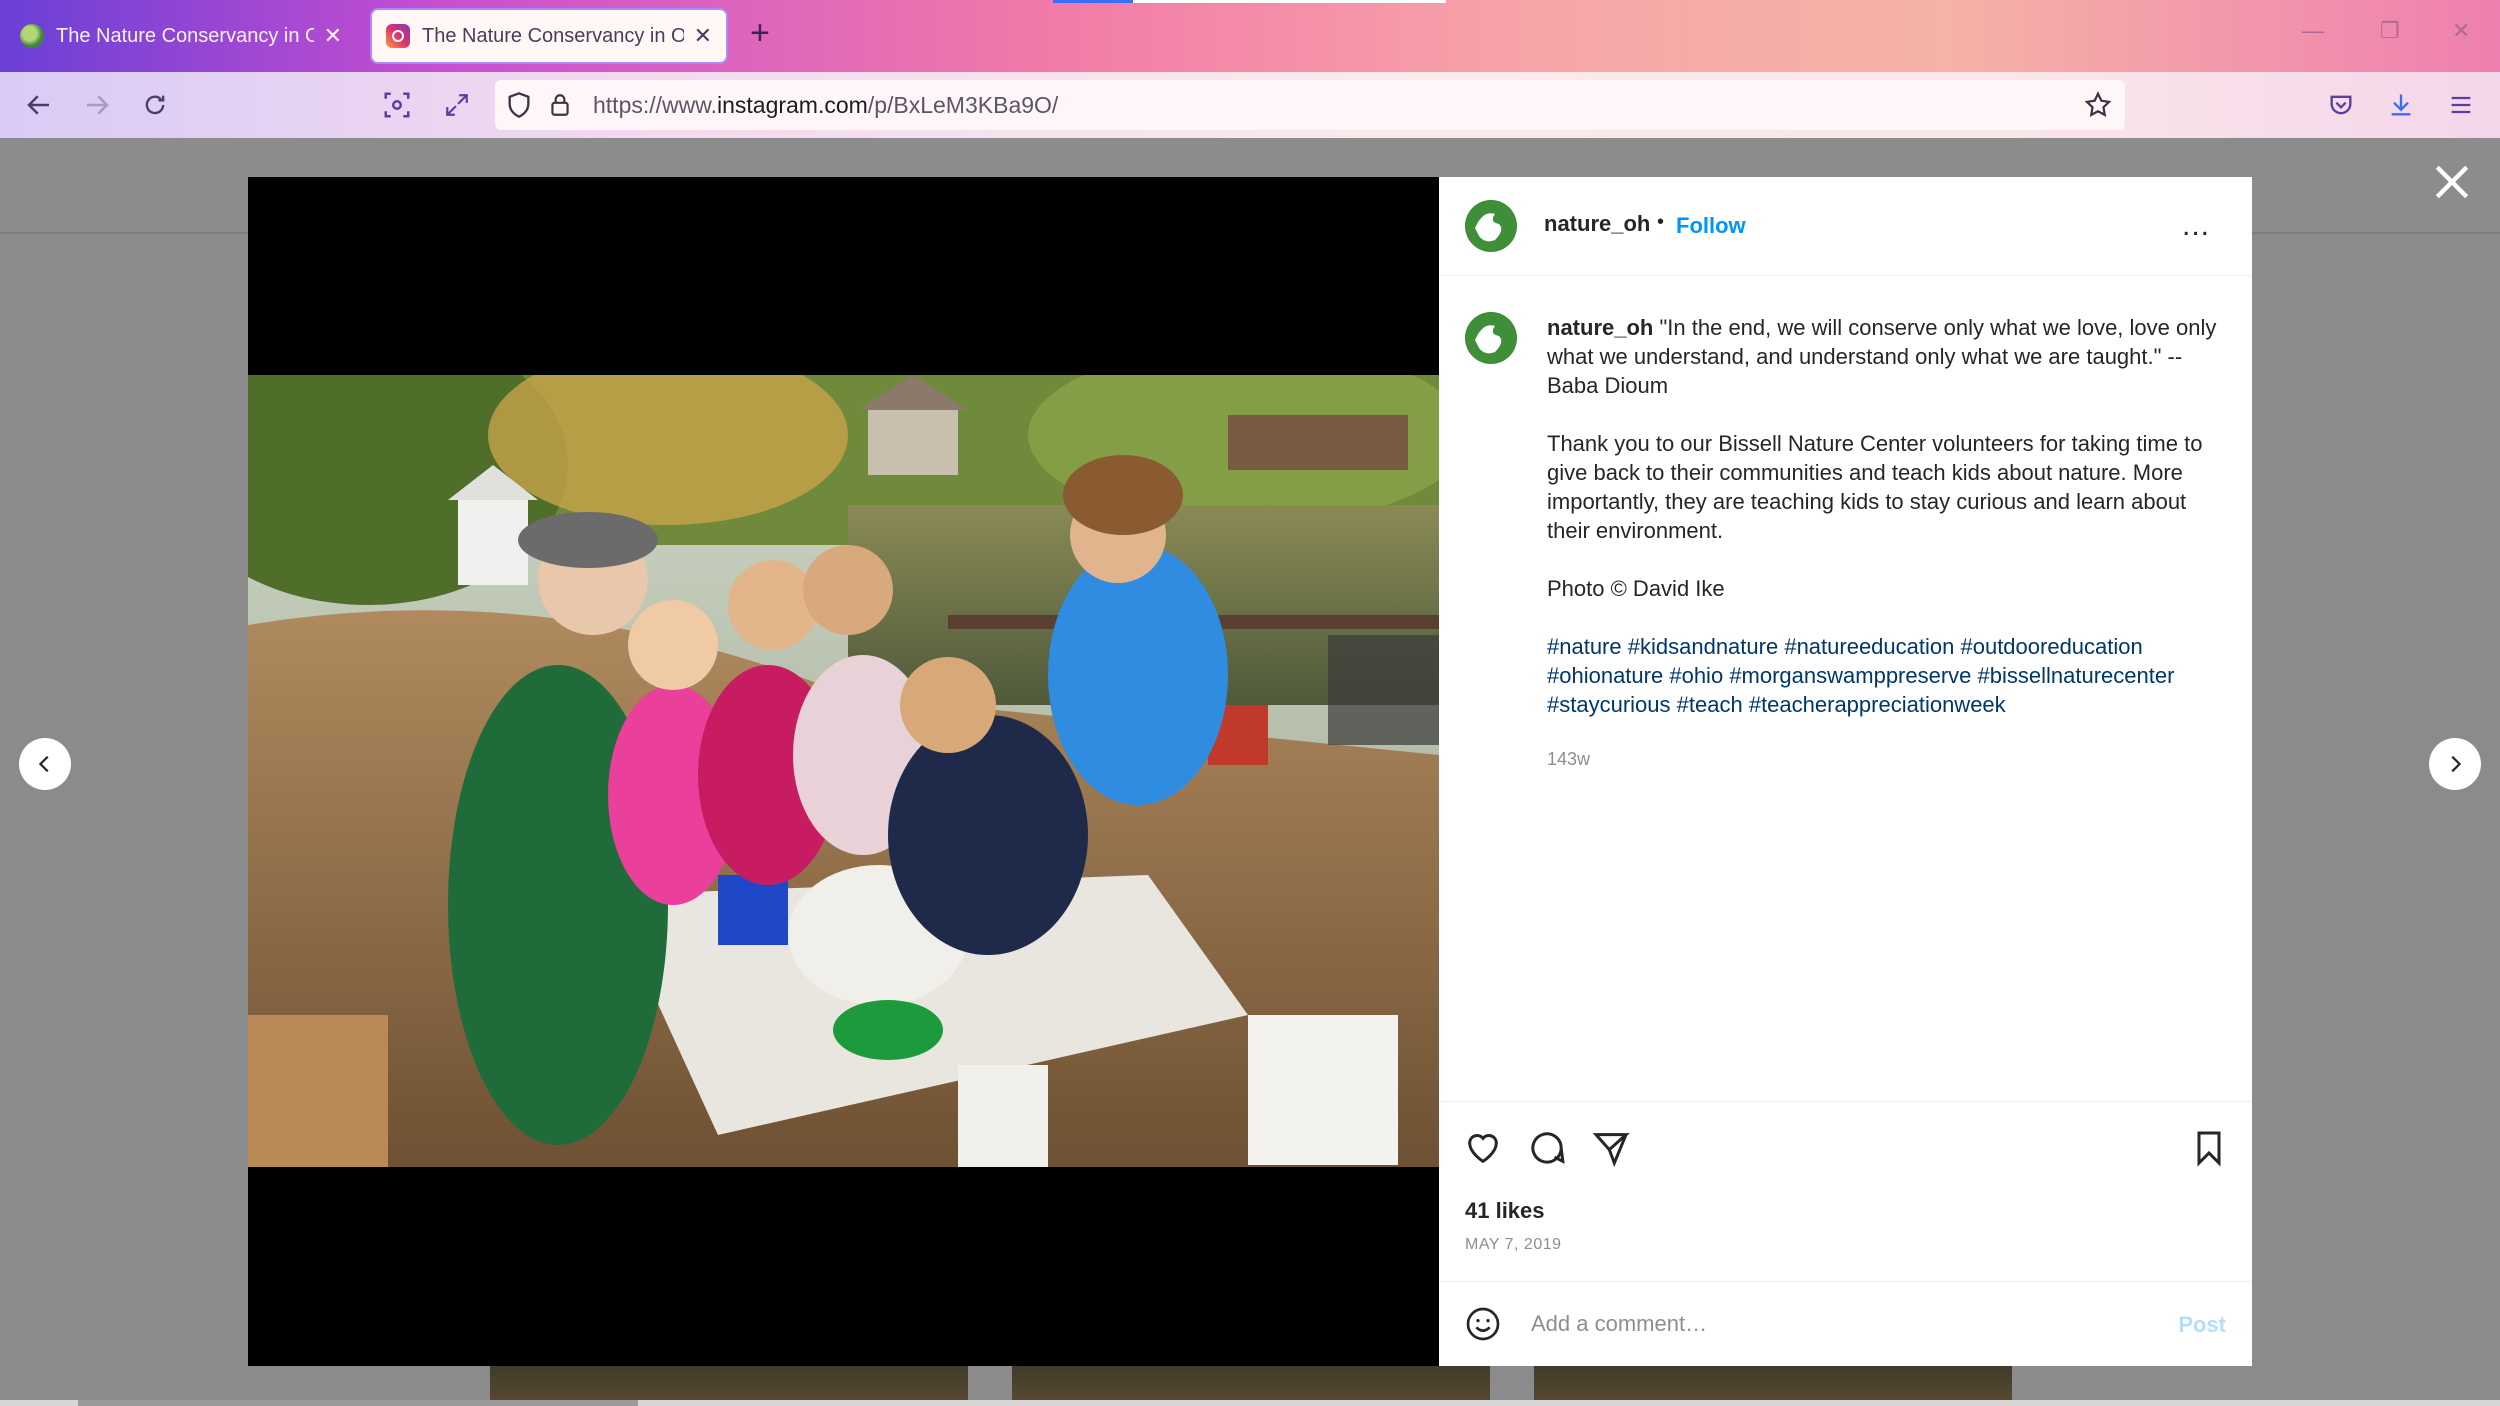 The image size is (2500, 1406). What do you see at coordinates (560, 107) in the screenshot?
I see `lock-icon` at bounding box center [560, 107].